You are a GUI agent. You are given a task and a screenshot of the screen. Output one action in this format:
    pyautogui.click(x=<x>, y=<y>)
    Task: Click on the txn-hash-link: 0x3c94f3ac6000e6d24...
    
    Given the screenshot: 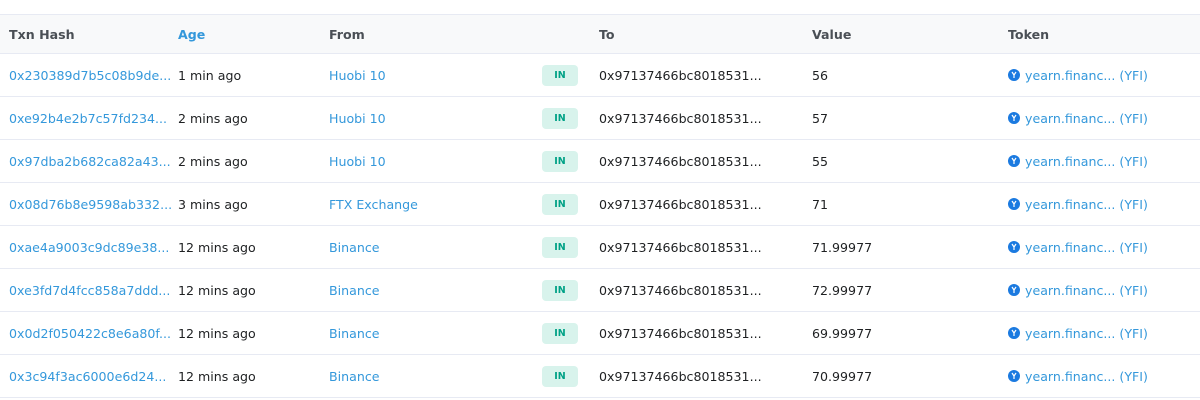 What is the action you would take?
    pyautogui.click(x=87, y=376)
    